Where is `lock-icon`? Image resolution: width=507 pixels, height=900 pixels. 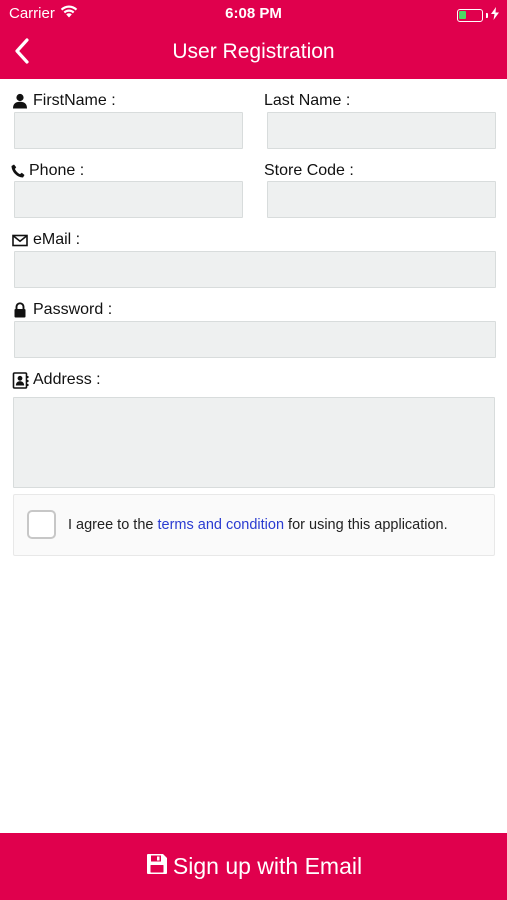
lock-icon is located at coordinates (20, 310).